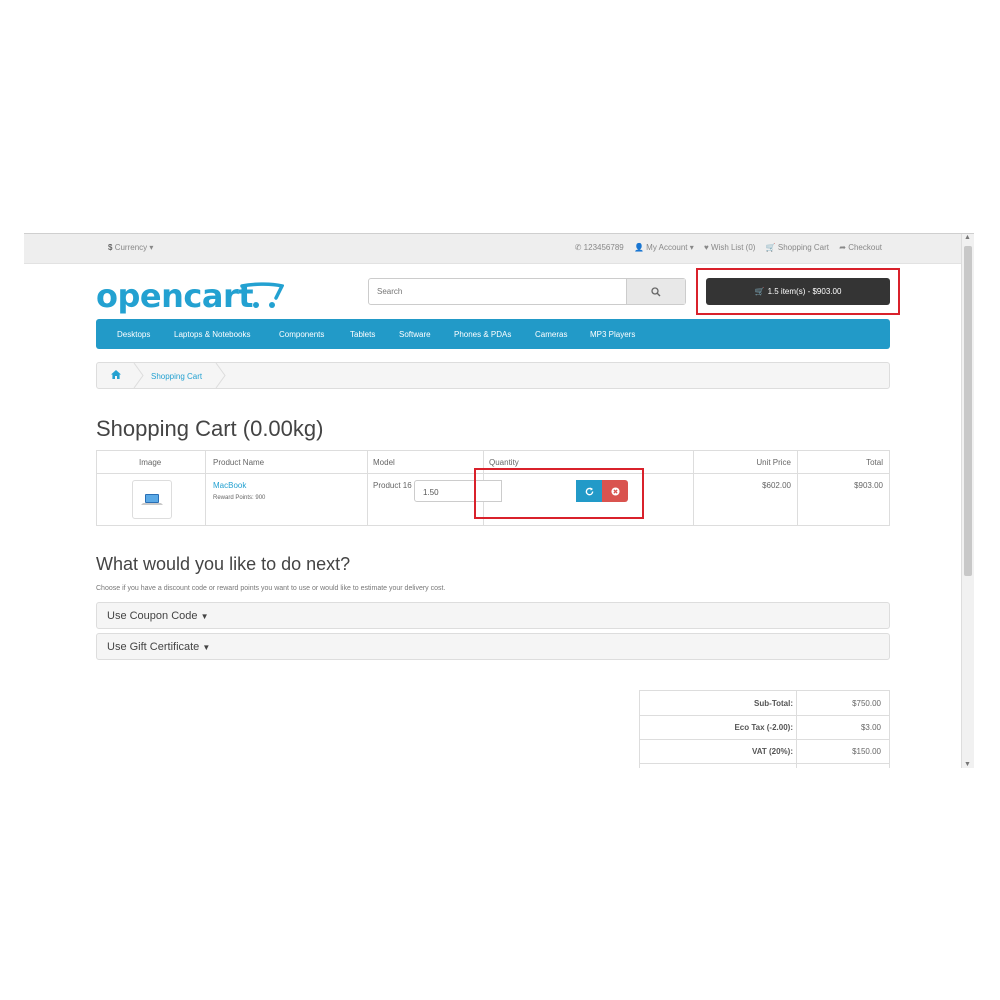  I want to click on vertical-scrollbar: ▲ ▼, so click(967, 501).